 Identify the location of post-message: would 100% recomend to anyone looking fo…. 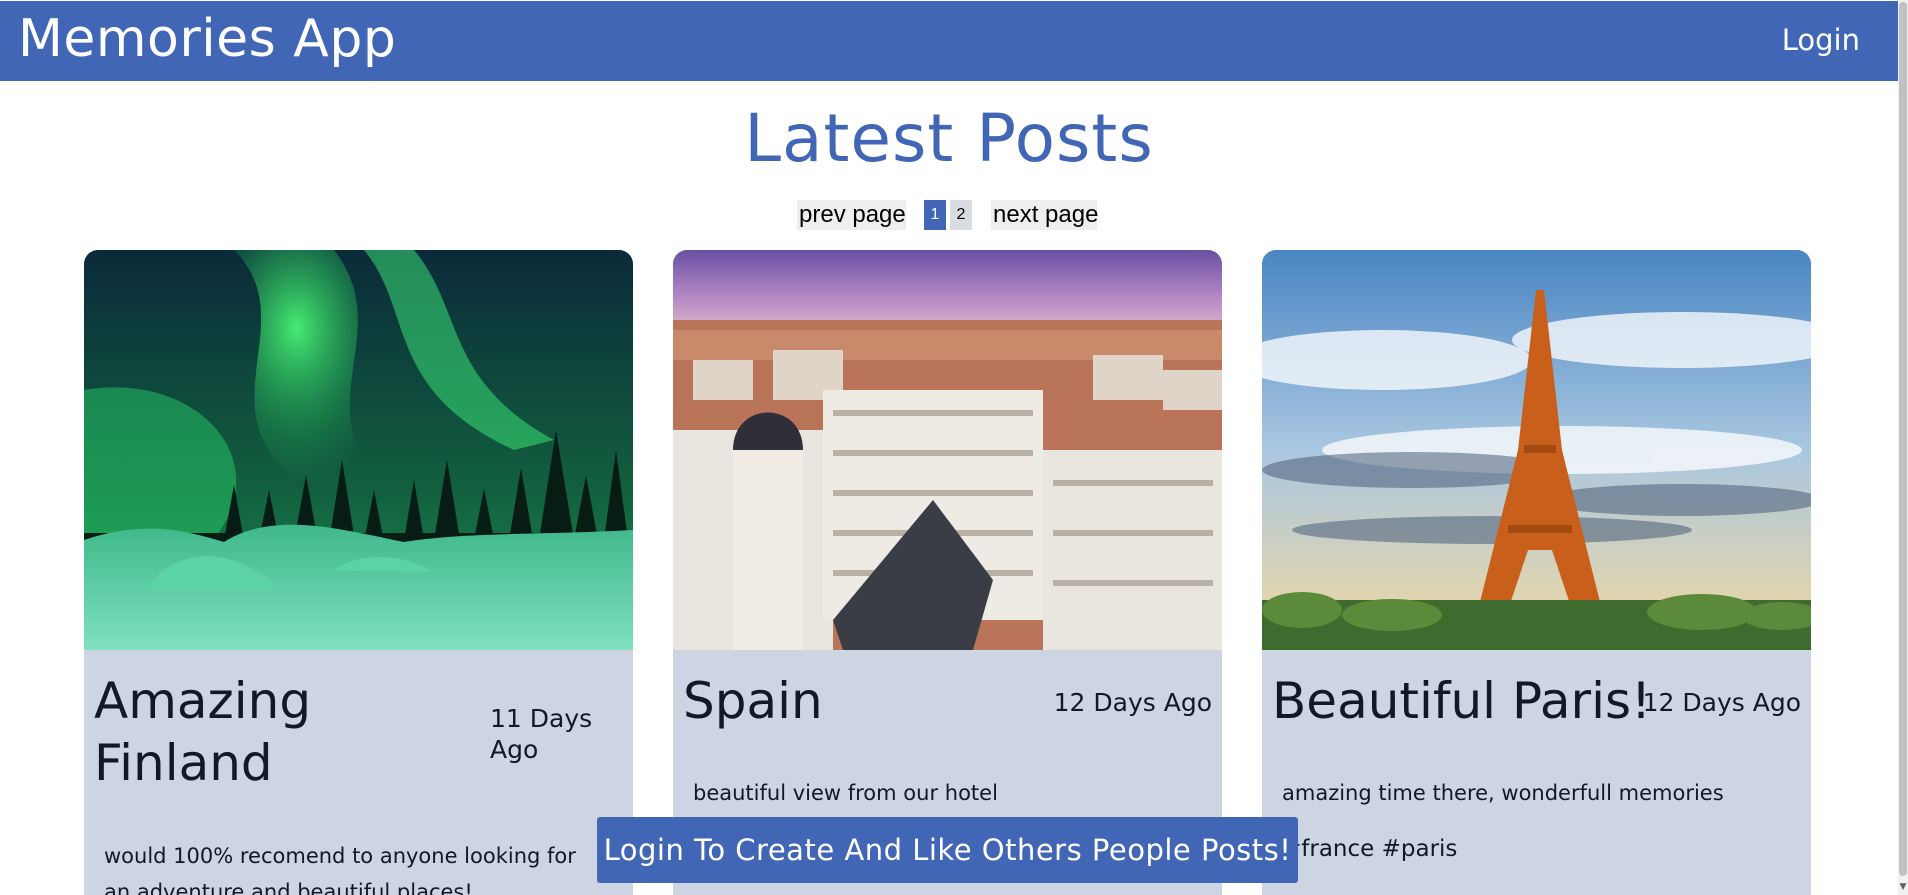
(340, 869).